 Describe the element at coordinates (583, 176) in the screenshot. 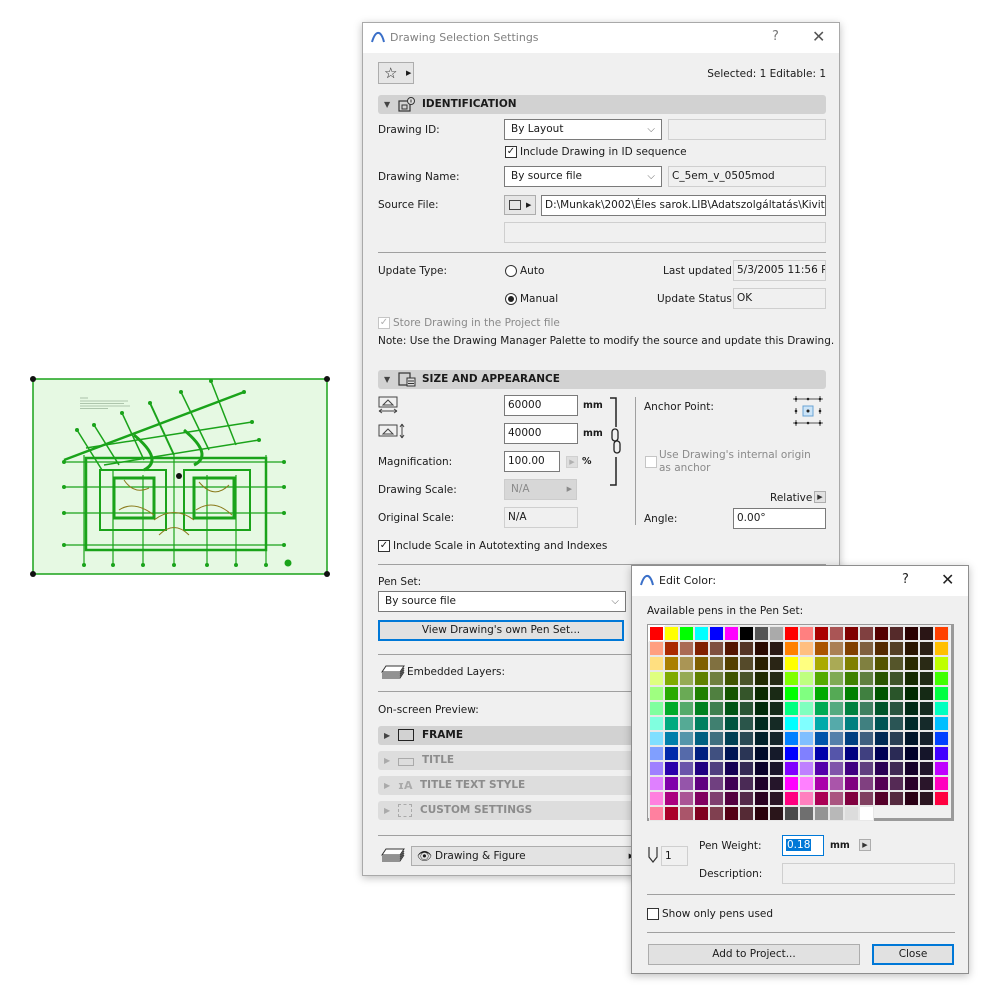

I see `drawing-name-select: By source file ⌵` at that location.